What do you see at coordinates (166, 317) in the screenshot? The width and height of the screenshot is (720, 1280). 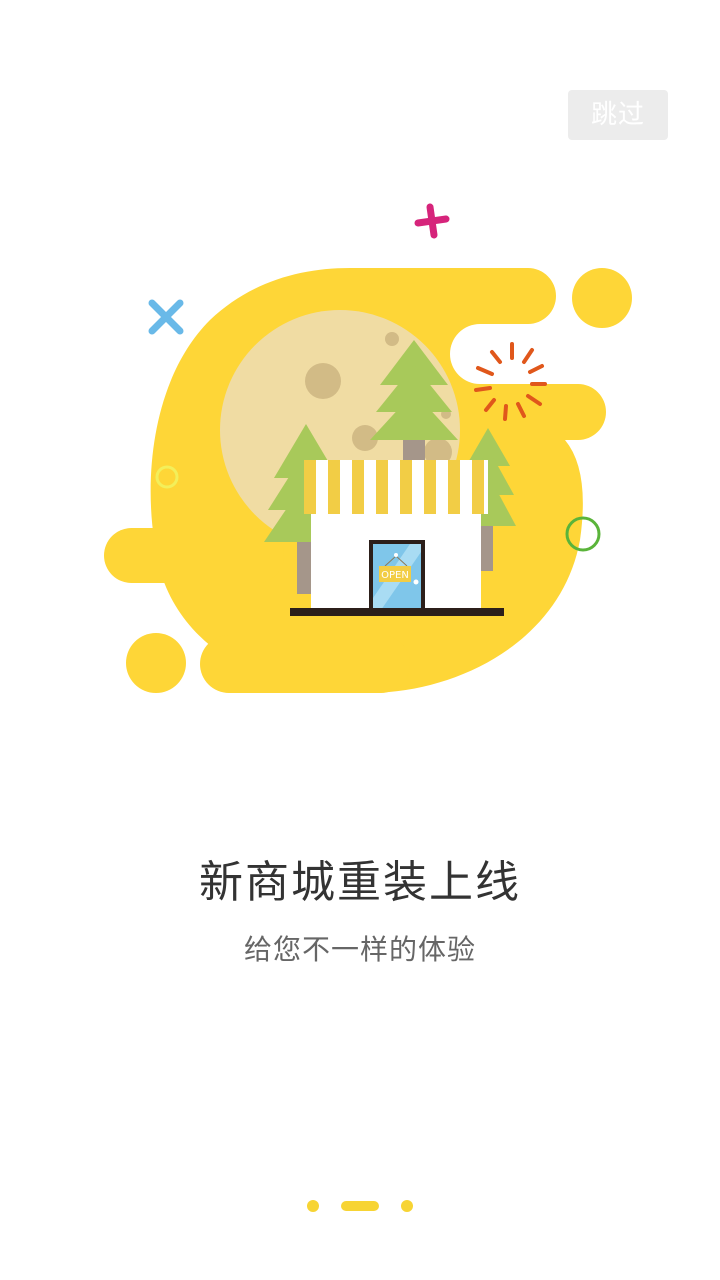 I see `x-mark-icon` at bounding box center [166, 317].